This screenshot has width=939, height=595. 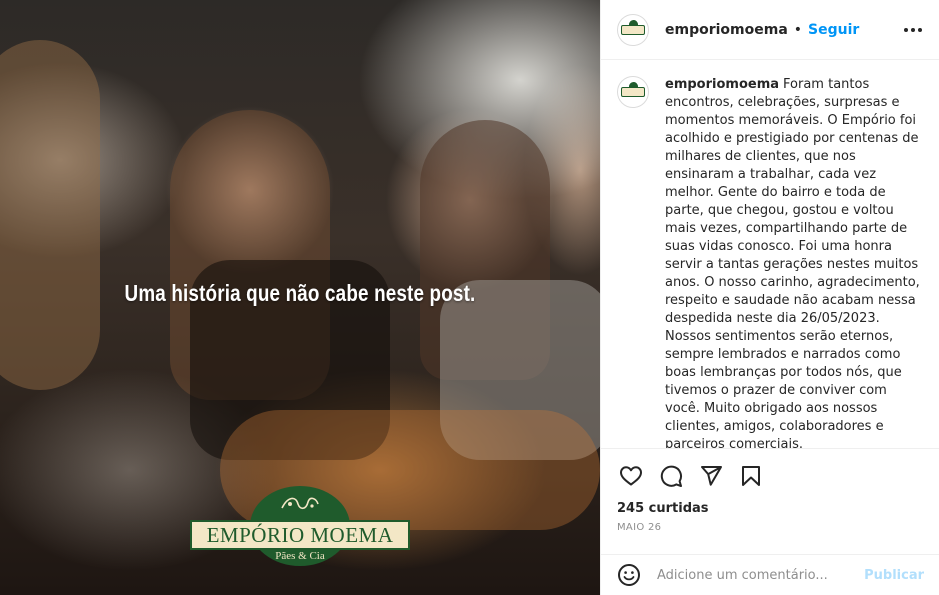 I want to click on caption-username: emporiomoema, so click(x=722, y=84).